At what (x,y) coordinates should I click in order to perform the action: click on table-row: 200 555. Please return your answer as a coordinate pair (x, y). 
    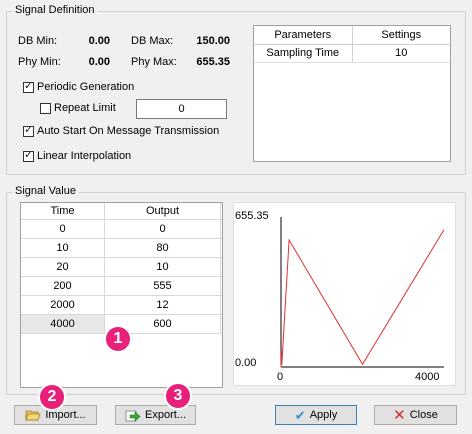
    Looking at the image, I should click on (121, 286).